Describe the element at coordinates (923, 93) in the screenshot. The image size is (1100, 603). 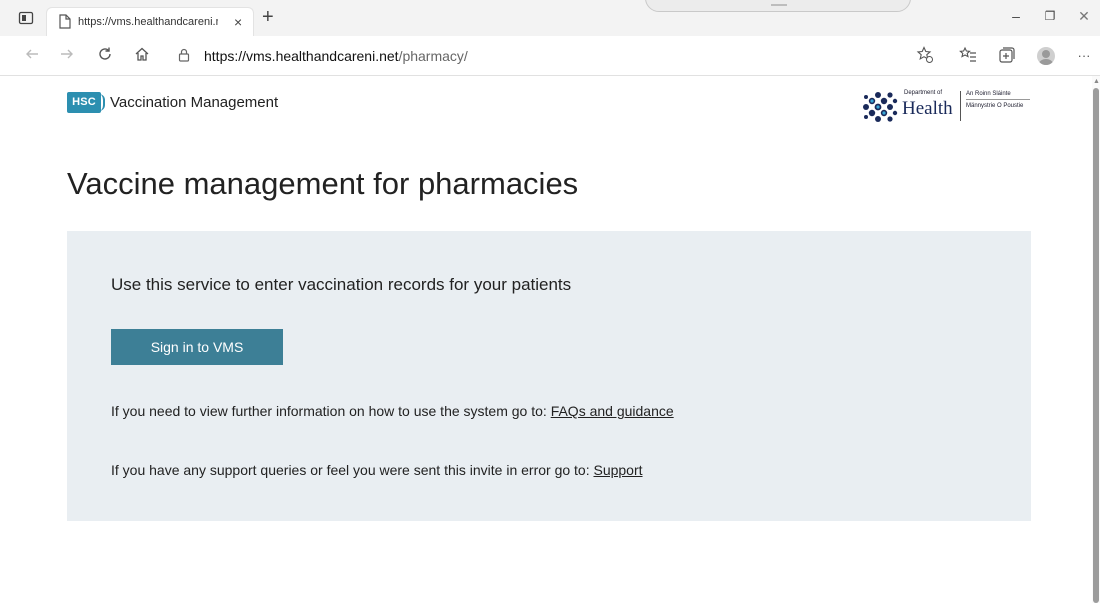
I see `doh-department-of: Department of` at that location.